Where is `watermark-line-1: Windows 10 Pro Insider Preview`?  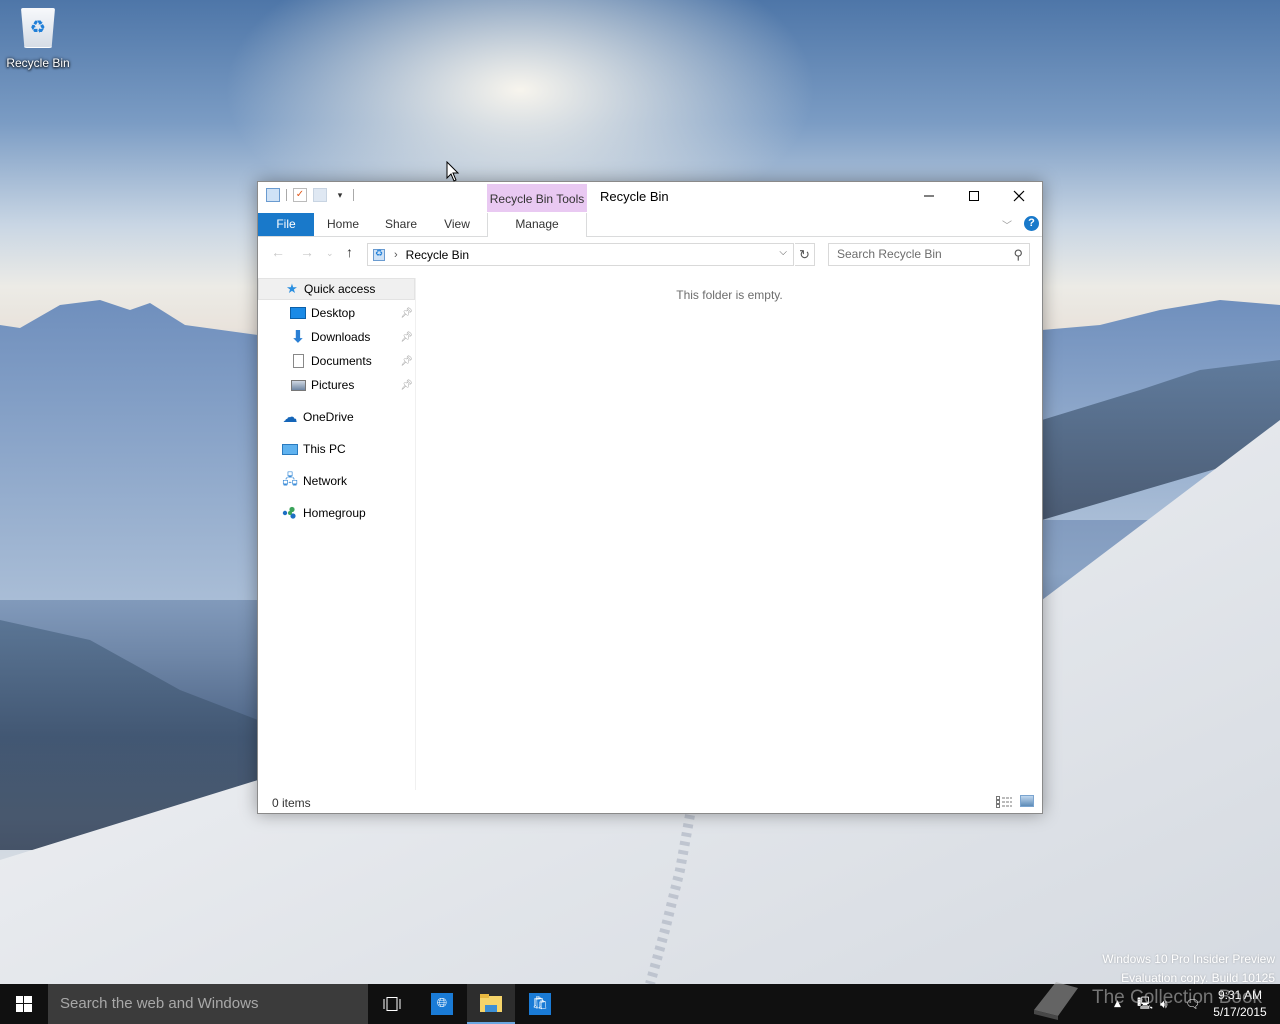 watermark-line-1: Windows 10 Pro Insider Preview is located at coordinates (1188, 959).